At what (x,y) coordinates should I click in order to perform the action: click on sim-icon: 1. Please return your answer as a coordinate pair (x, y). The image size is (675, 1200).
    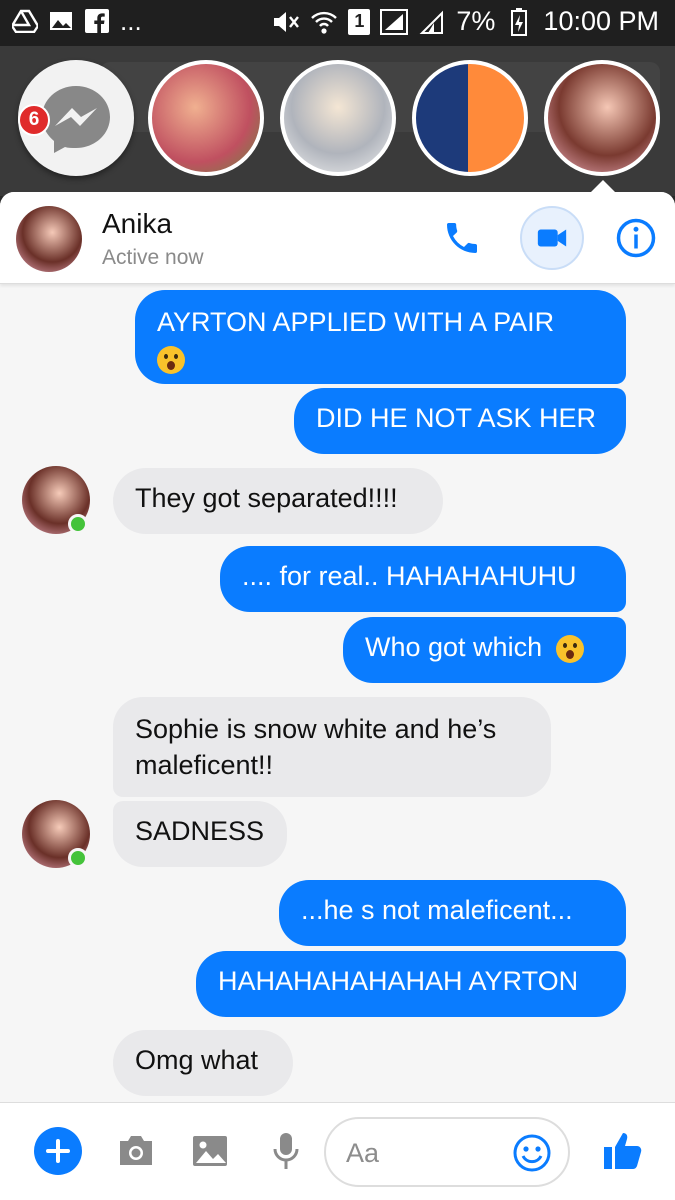
    Looking at the image, I should click on (359, 21).